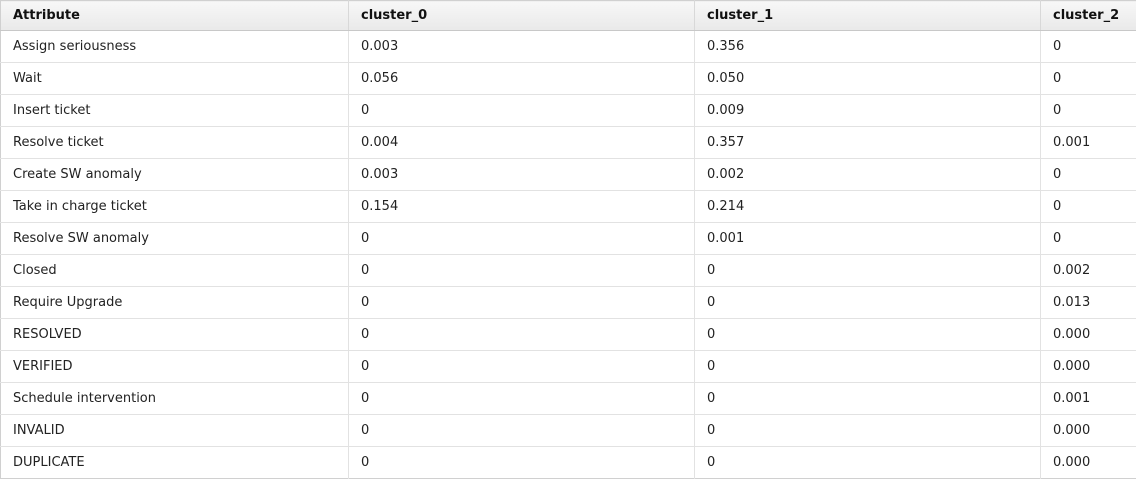 The width and height of the screenshot is (1136, 483). What do you see at coordinates (867, 206) in the screenshot?
I see `cluster-1-cell: 0.214` at bounding box center [867, 206].